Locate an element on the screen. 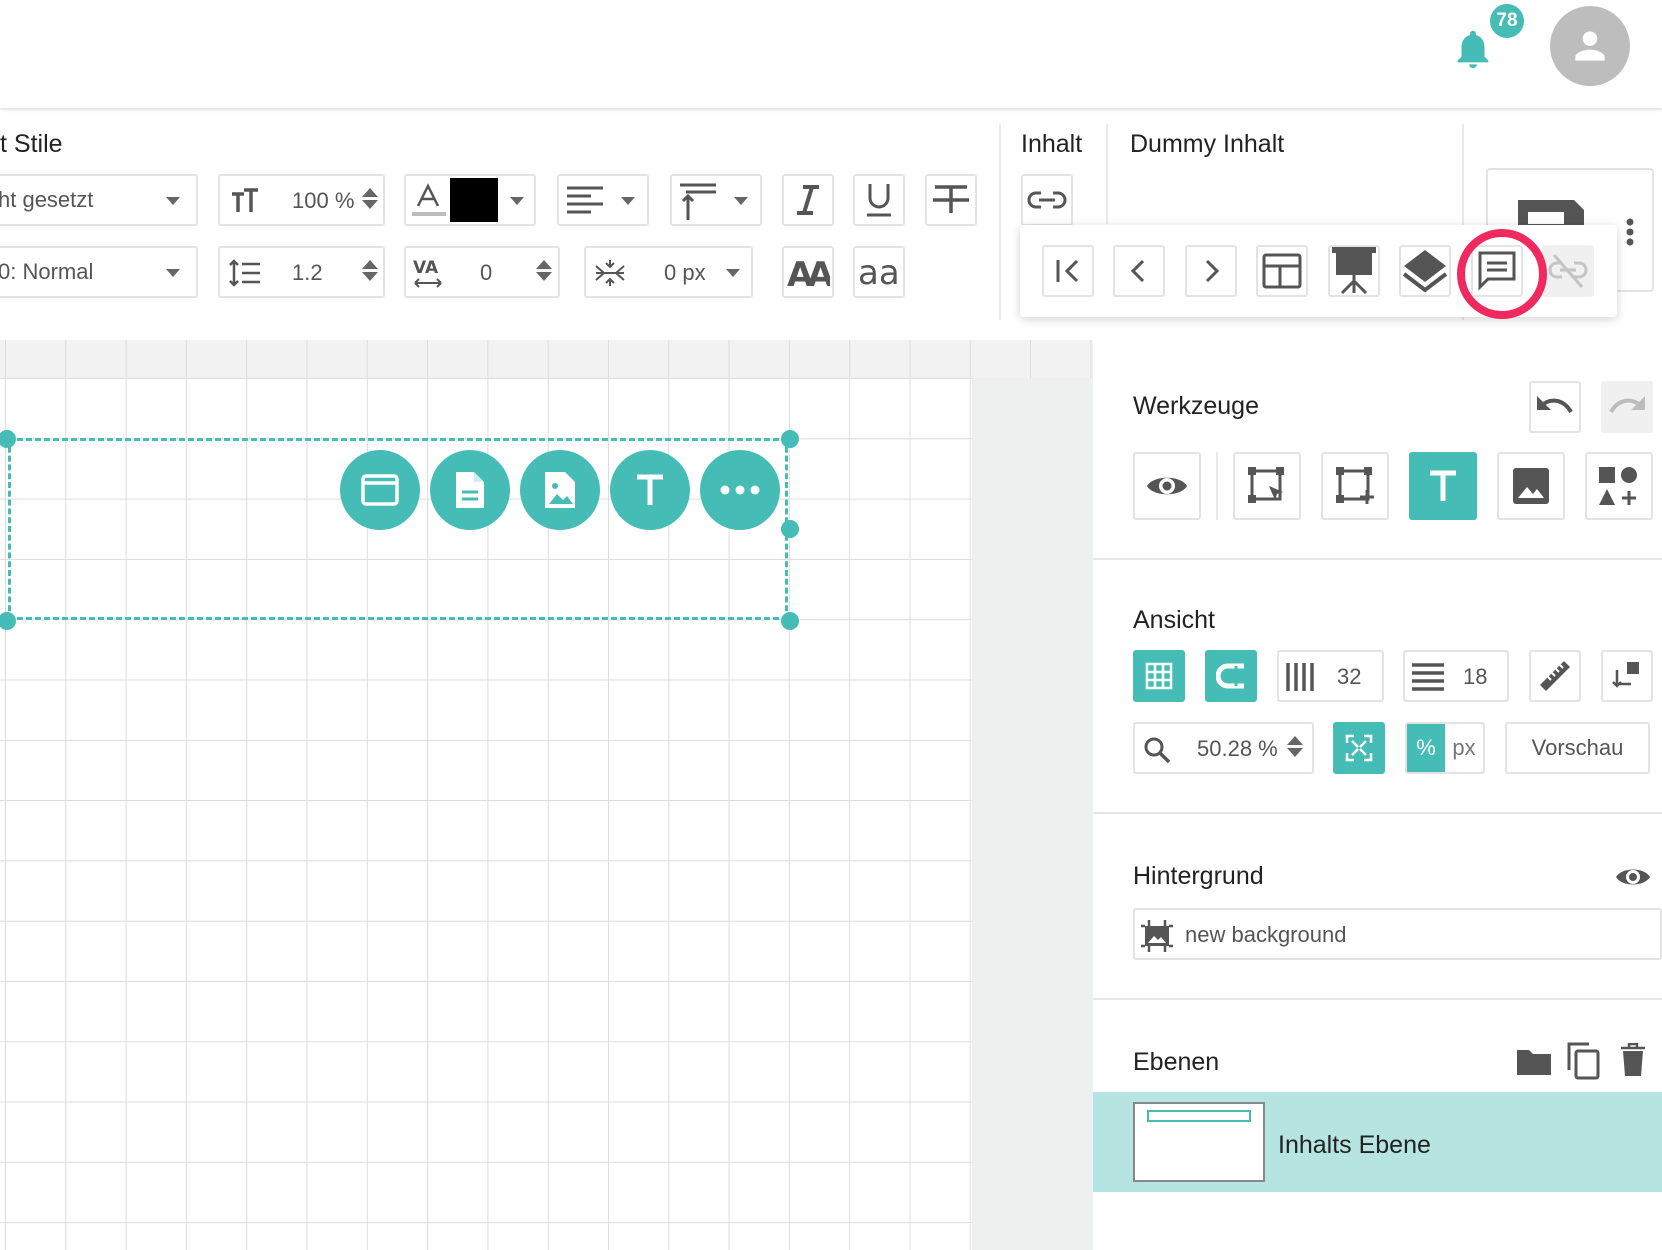 The image size is (1662, 1250). font-family-value: ht gesetzt is located at coordinates (47, 199).